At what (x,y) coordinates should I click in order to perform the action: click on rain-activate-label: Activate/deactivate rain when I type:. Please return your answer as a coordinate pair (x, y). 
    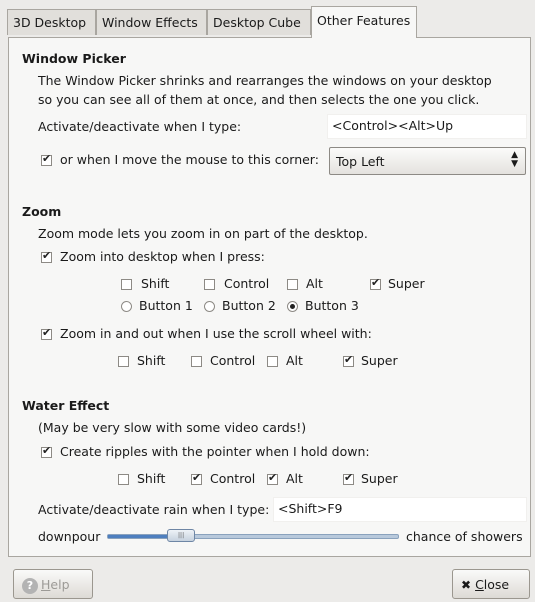
    Looking at the image, I should click on (154, 509).